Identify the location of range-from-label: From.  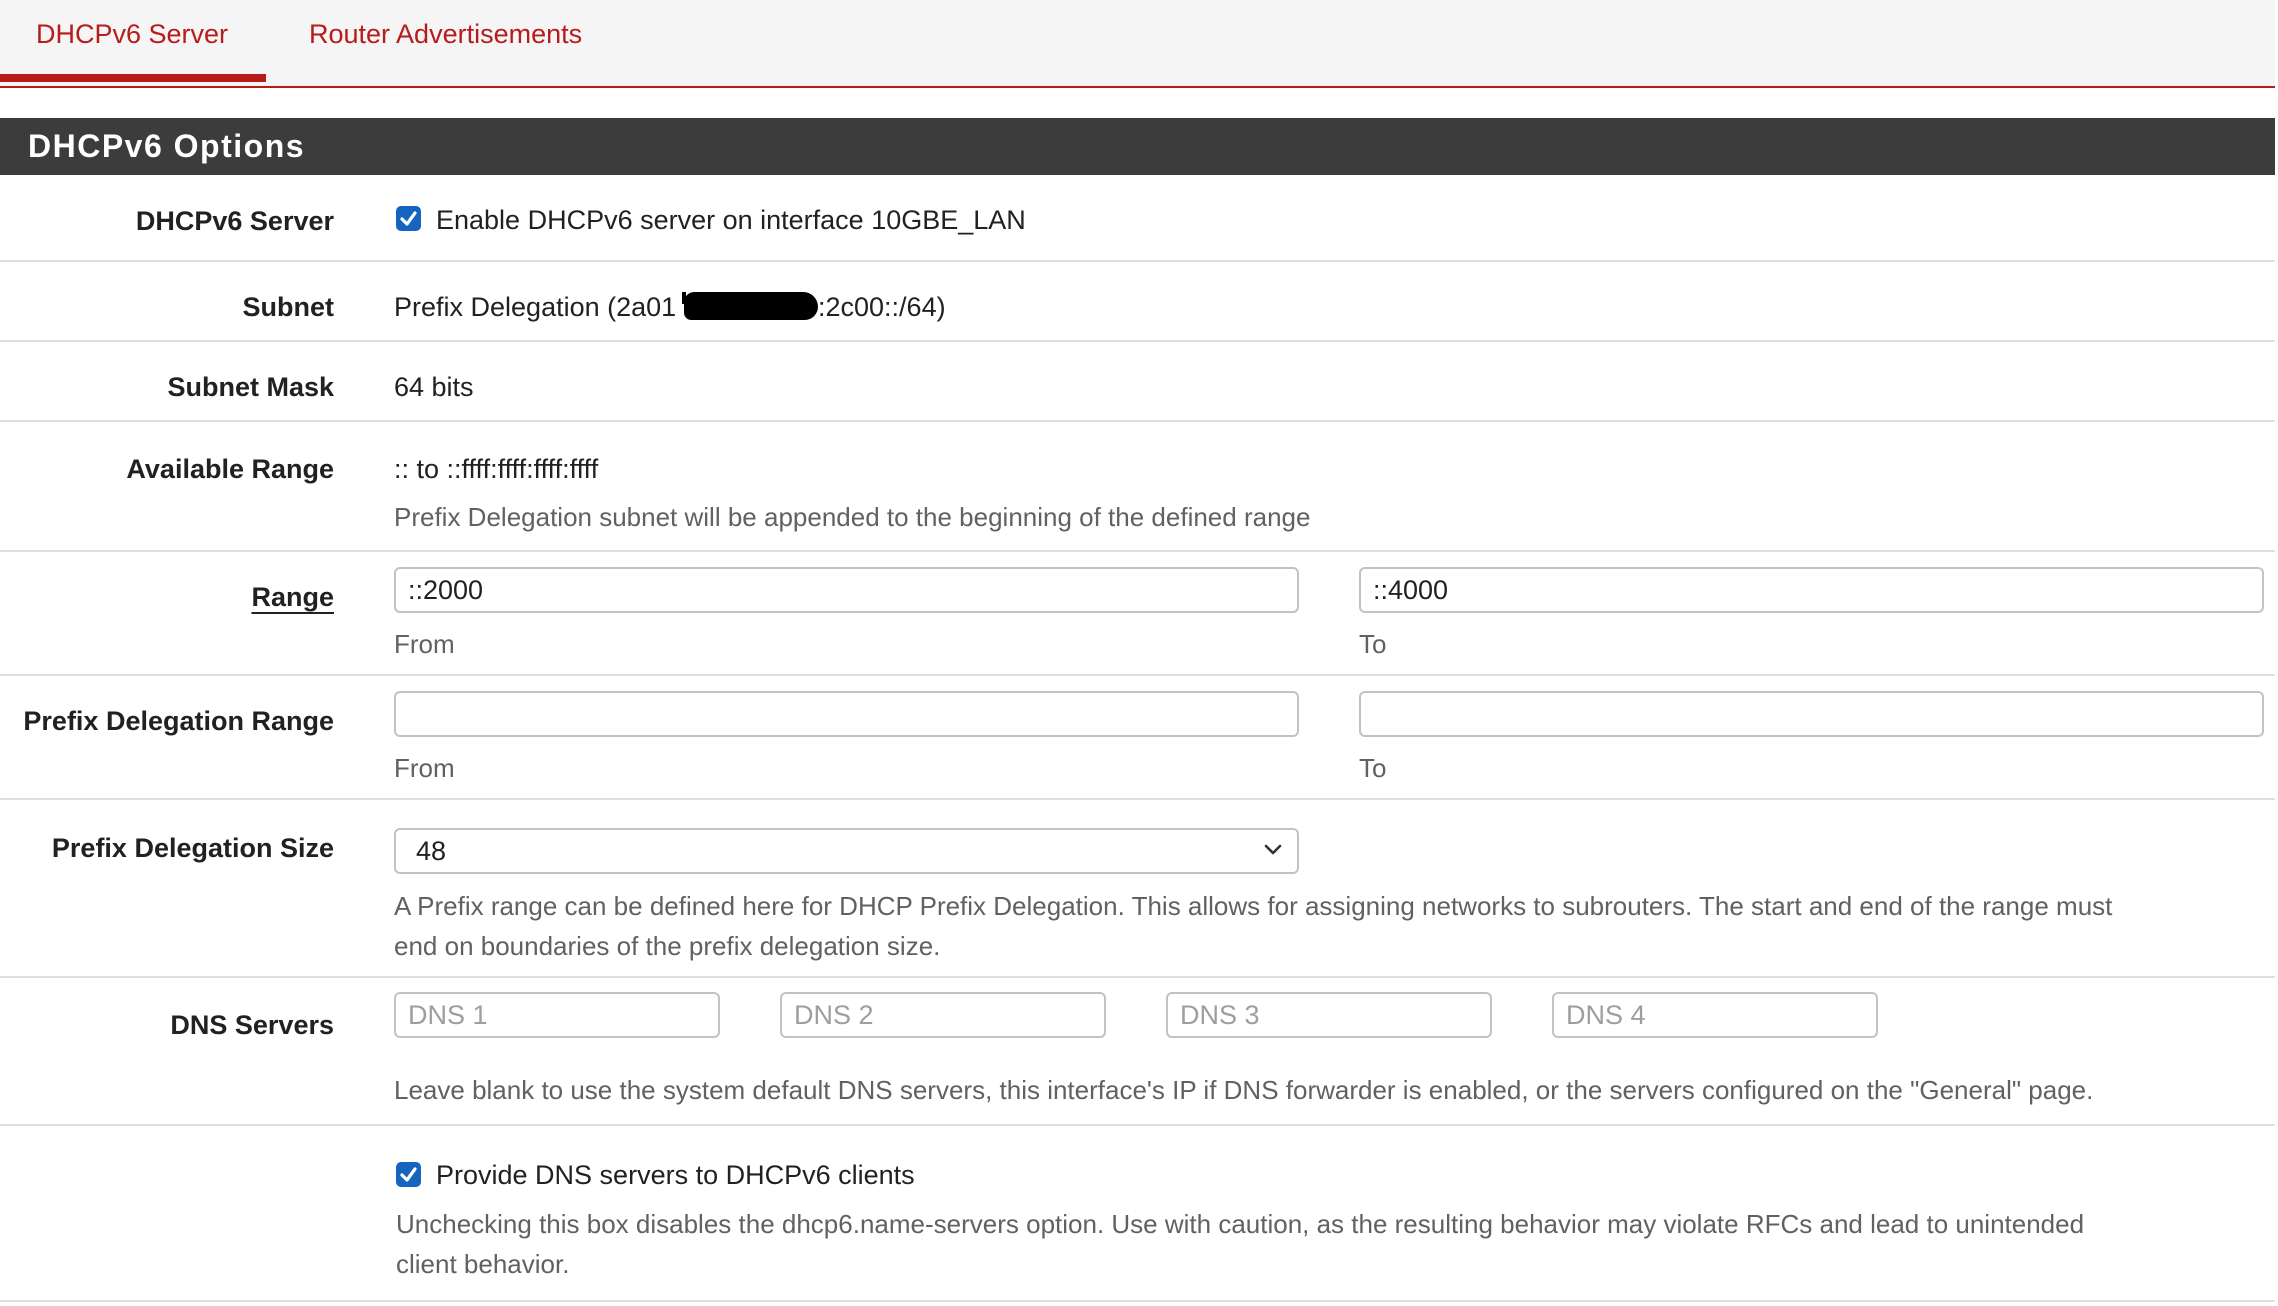
(424, 644).